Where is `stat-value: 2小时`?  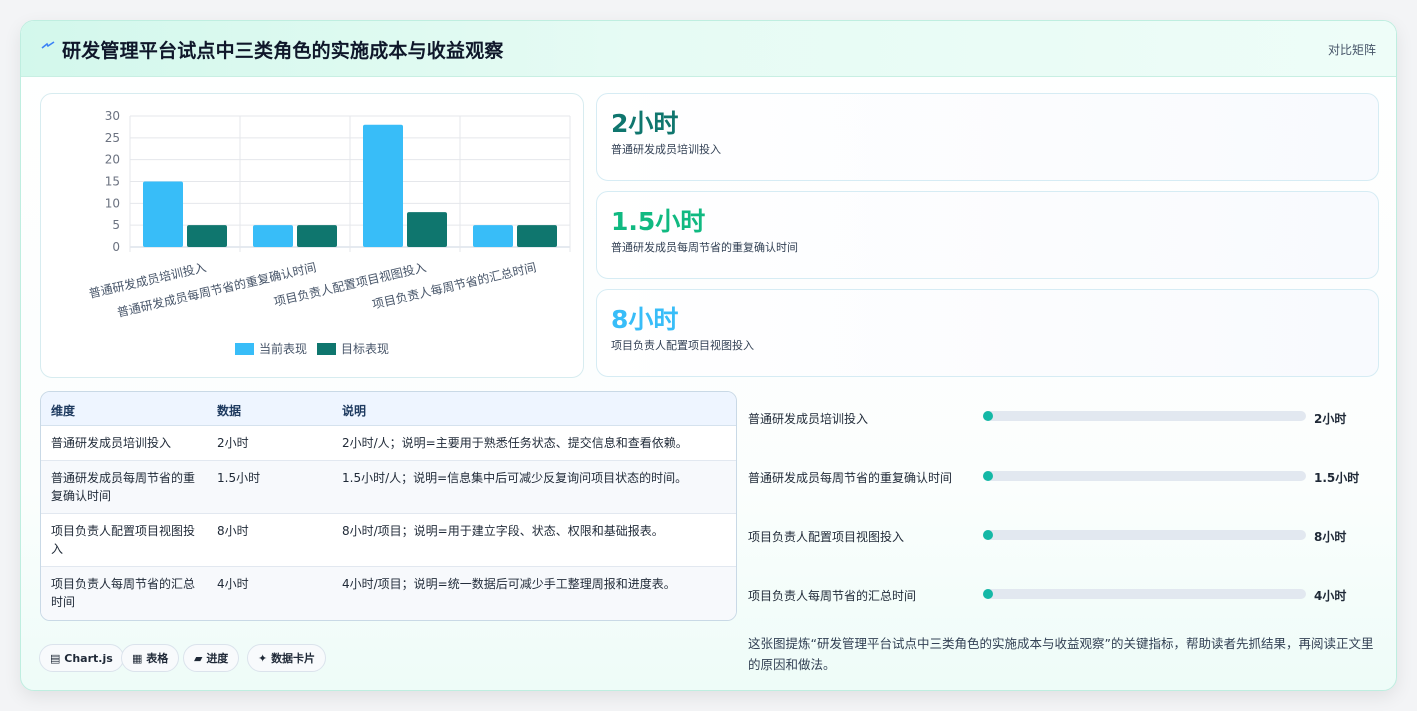 stat-value: 2小时 is located at coordinates (645, 123).